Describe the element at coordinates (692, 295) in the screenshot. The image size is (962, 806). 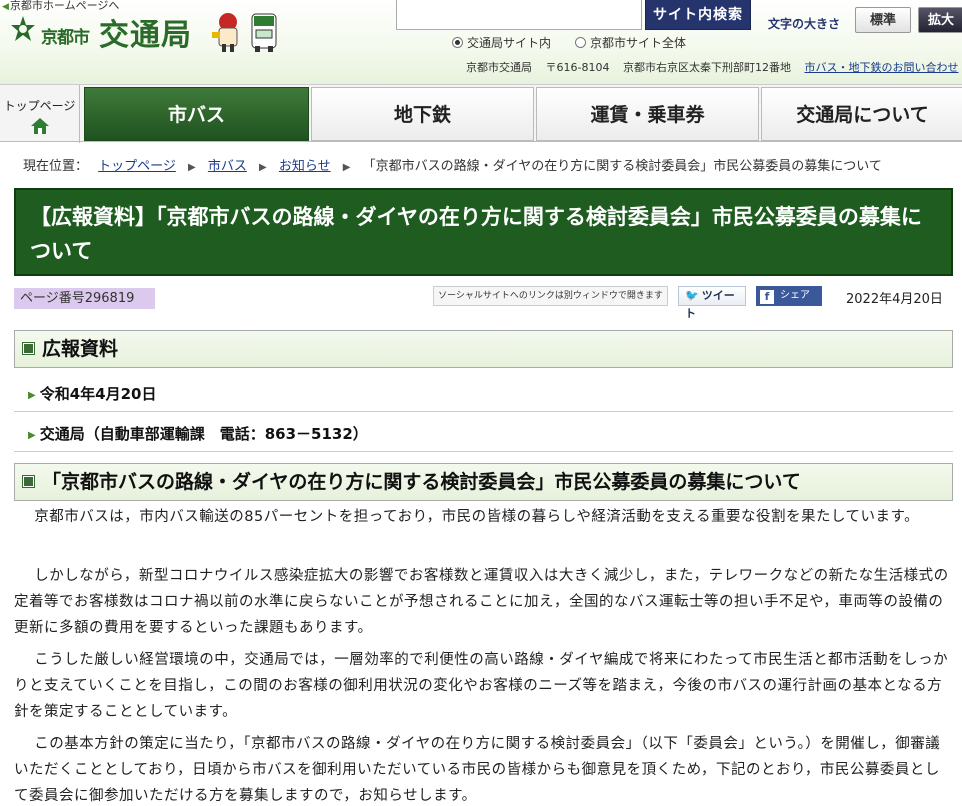
I see `twitter-bird-icon: 🐦` at that location.